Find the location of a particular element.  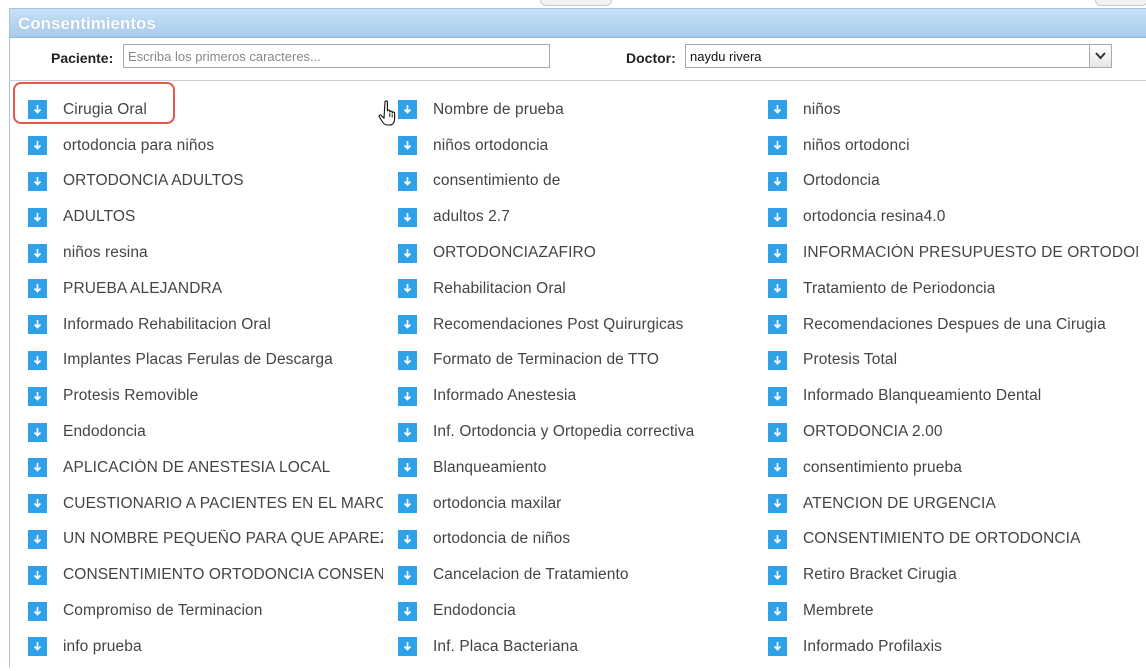

consent-item: ORTODONCIA 2.00 is located at coordinates (953, 432).